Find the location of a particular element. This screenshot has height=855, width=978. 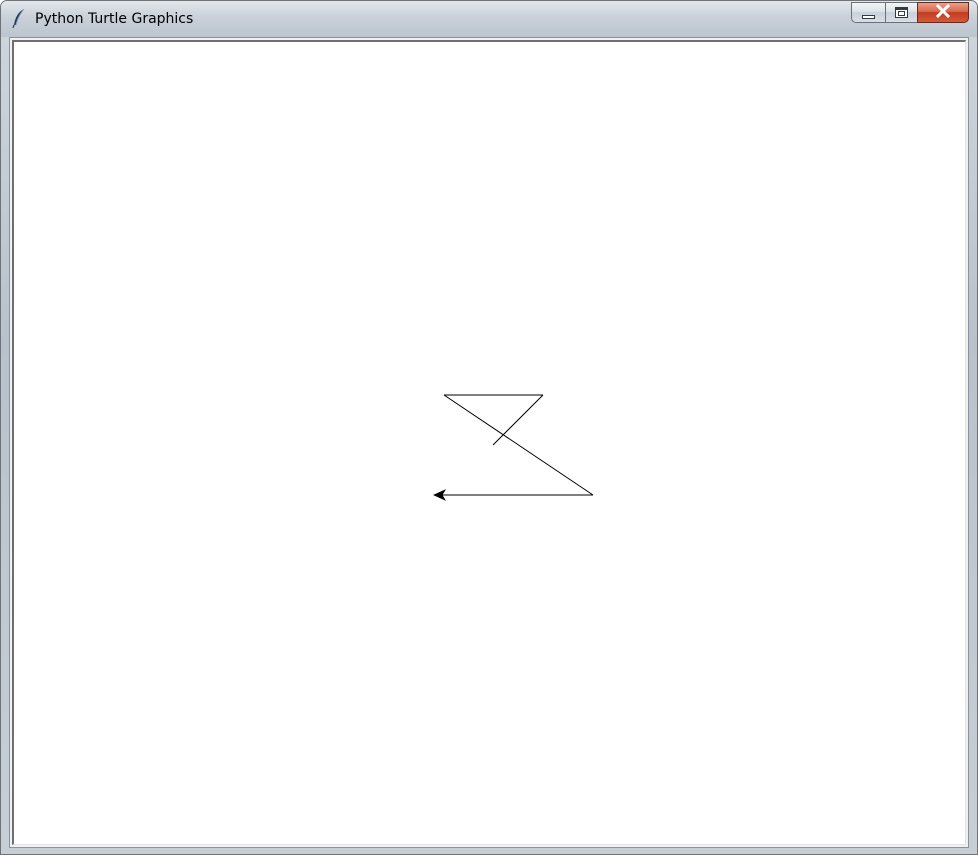

close-icon is located at coordinates (943, 12).